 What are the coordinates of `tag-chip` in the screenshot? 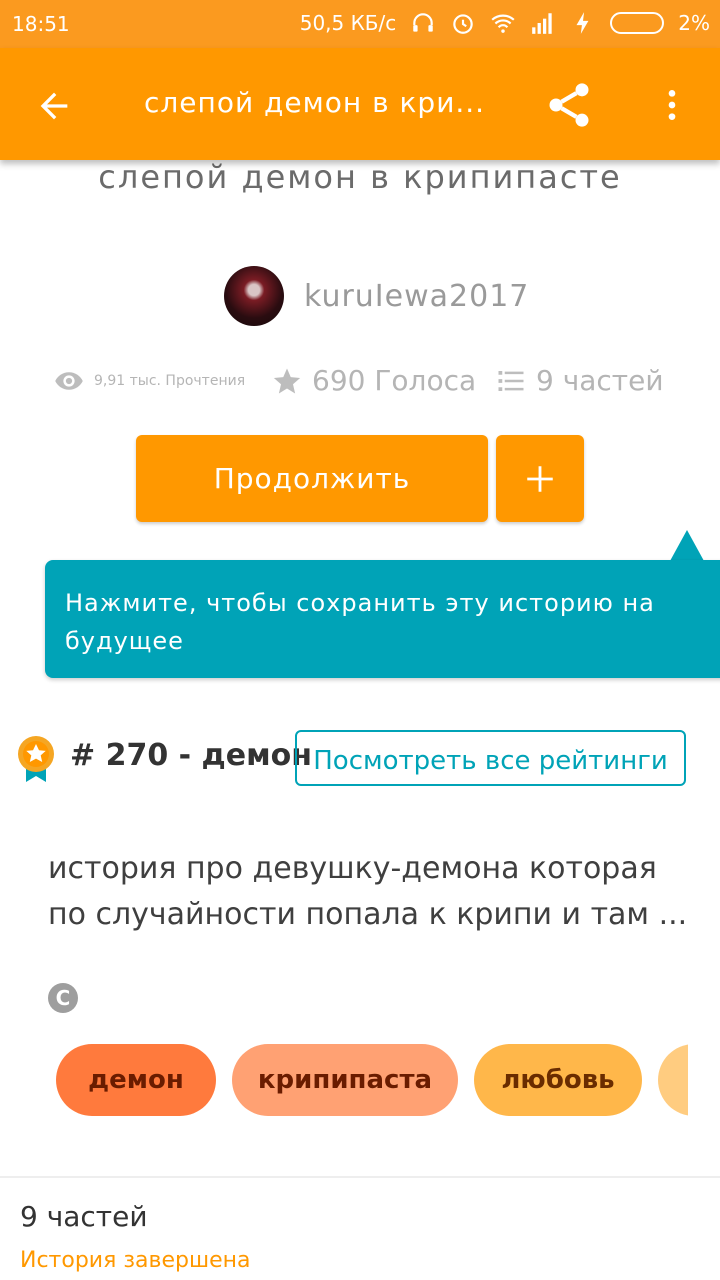 It's located at (673, 1080).